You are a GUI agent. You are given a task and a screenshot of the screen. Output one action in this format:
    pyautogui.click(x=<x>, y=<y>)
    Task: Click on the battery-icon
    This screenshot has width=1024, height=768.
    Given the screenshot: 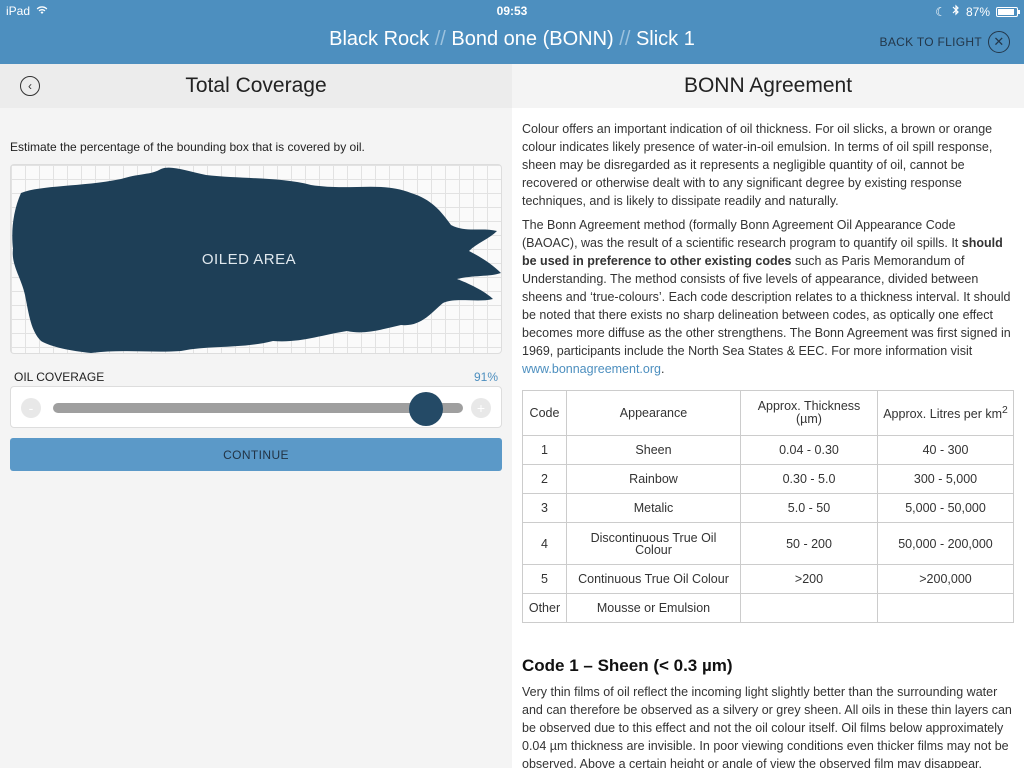 What is the action you would take?
    pyautogui.click(x=1008, y=11)
    